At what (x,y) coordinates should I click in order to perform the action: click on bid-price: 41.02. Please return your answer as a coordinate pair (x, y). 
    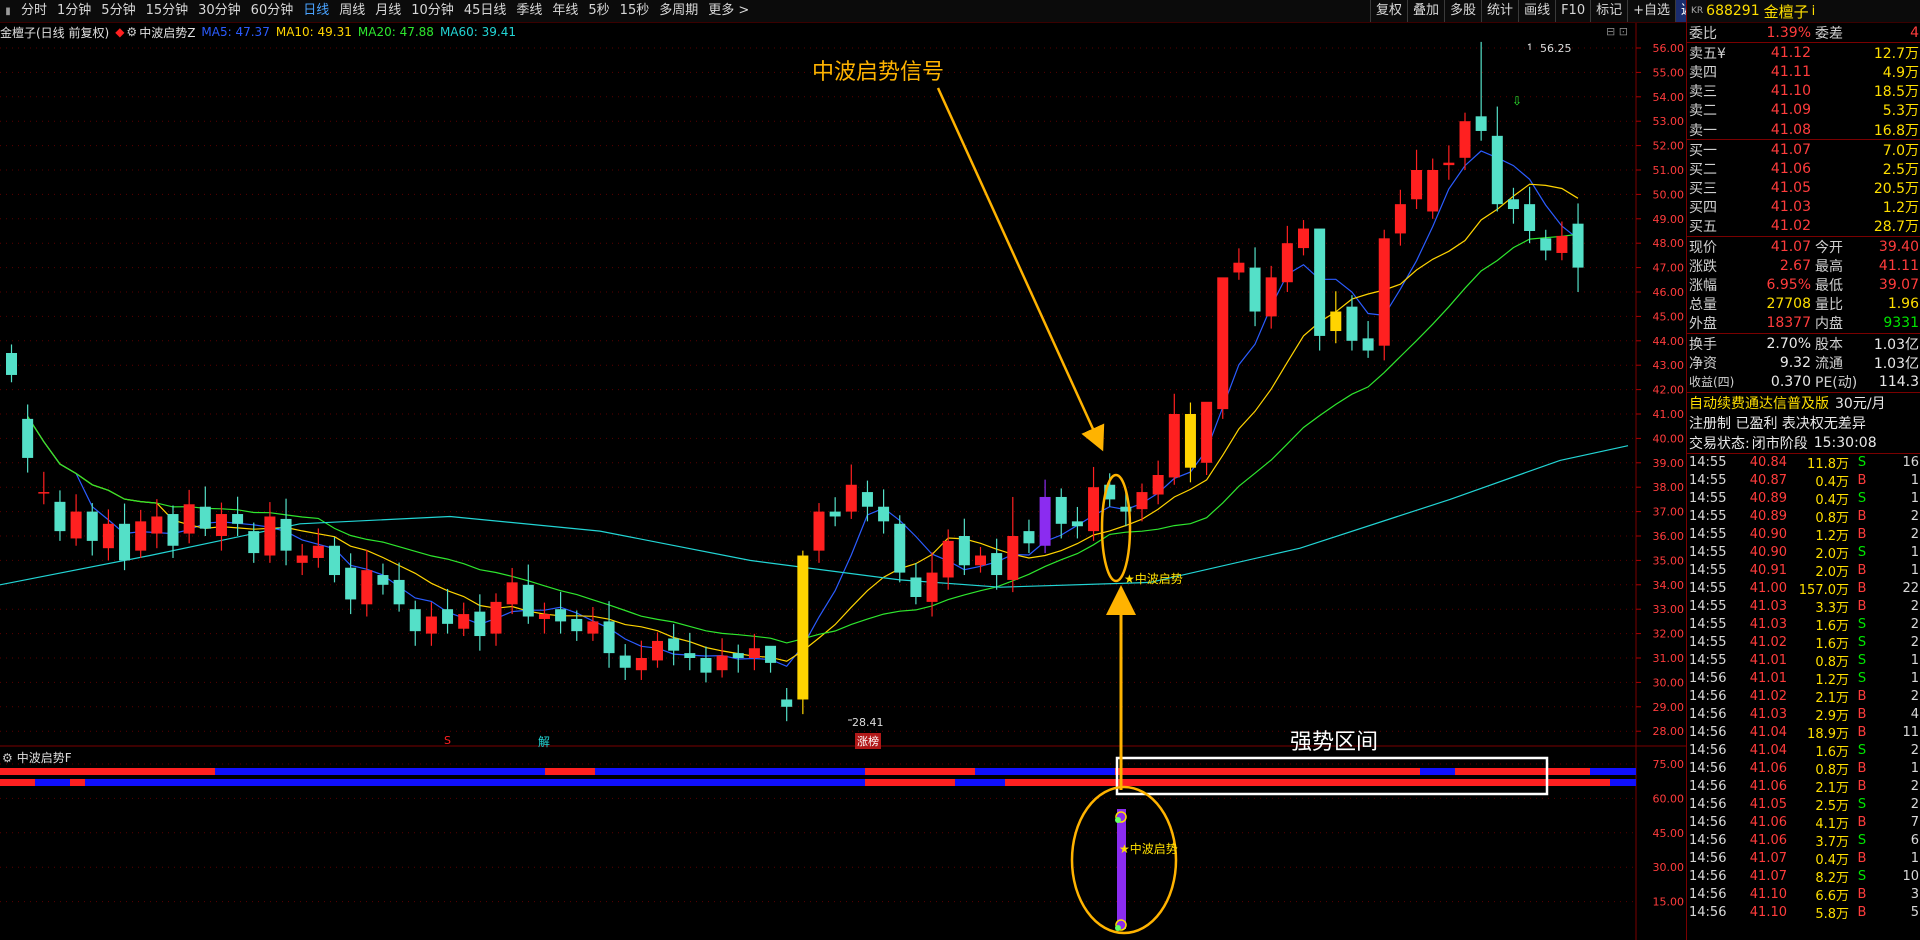
    Looking at the image, I should click on (1774, 226).